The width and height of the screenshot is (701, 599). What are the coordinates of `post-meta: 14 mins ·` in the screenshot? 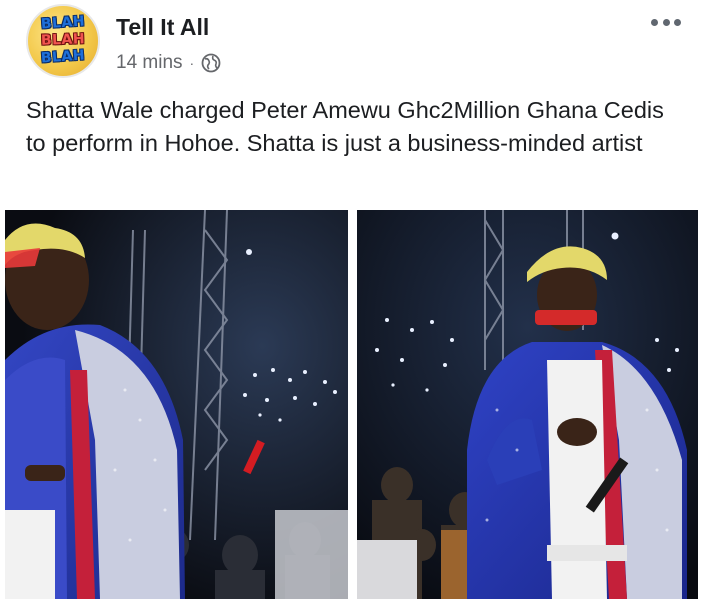 It's located at (168, 63).